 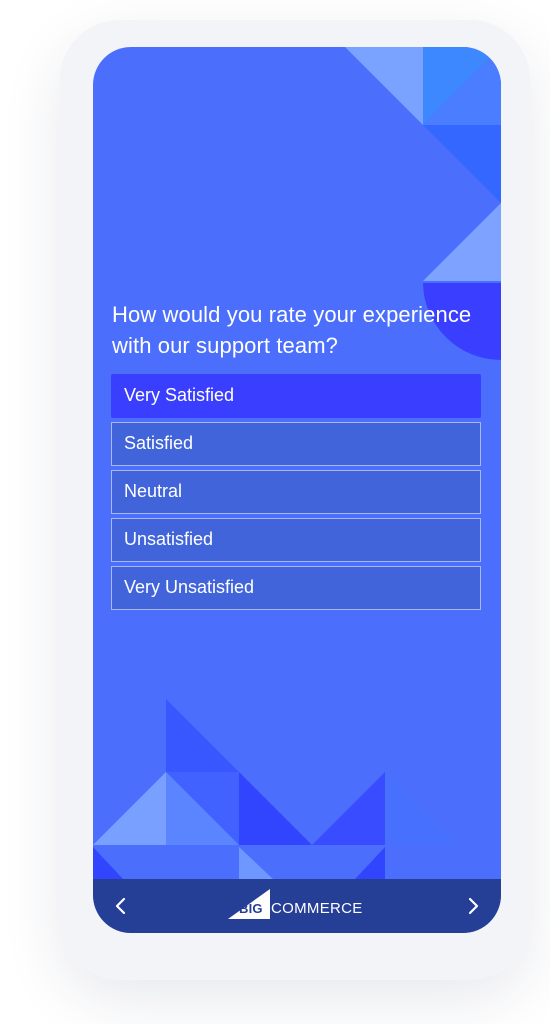 I want to click on previous-button, so click(x=121, y=906).